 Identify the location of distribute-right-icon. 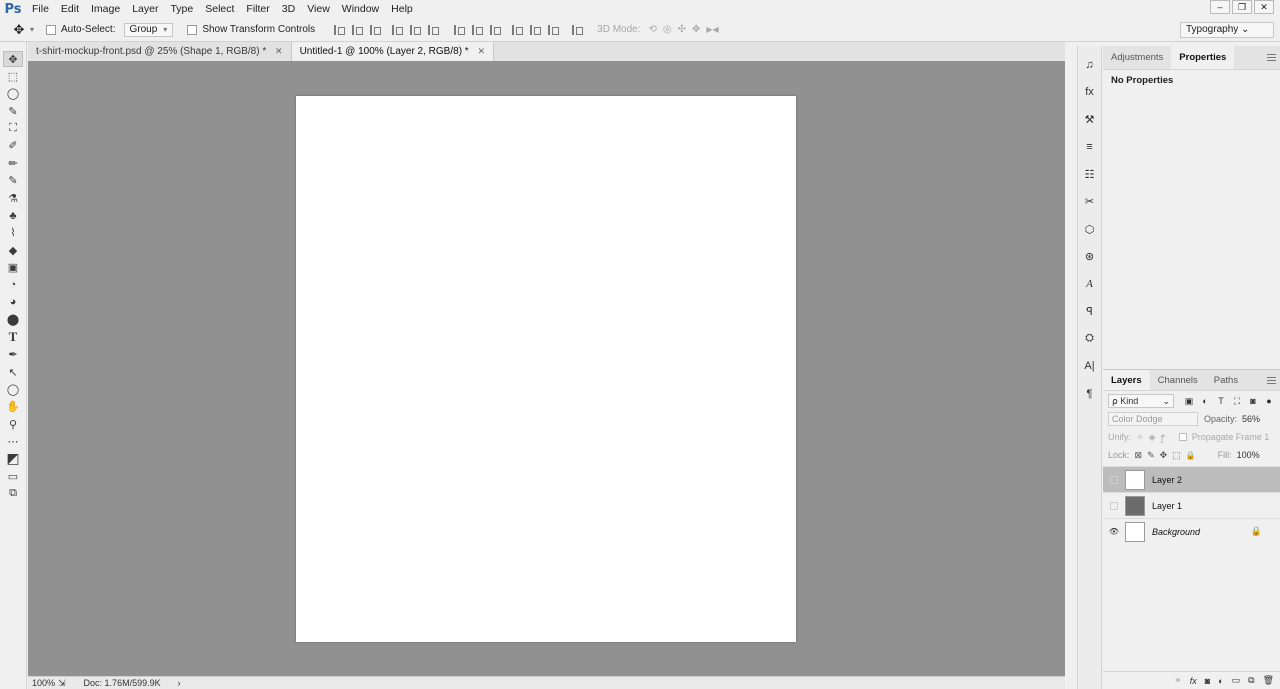
(552, 30).